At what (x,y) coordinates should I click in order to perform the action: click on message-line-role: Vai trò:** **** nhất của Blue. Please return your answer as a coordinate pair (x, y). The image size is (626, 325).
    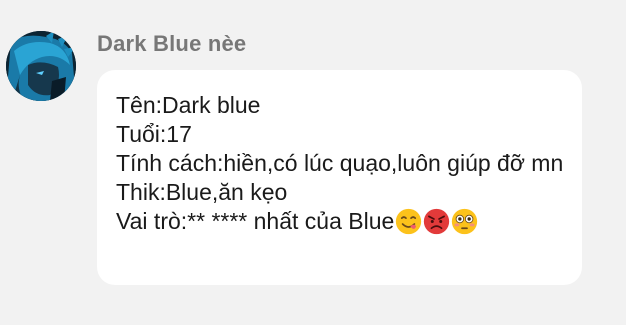
    Looking at the image, I should click on (340, 221).